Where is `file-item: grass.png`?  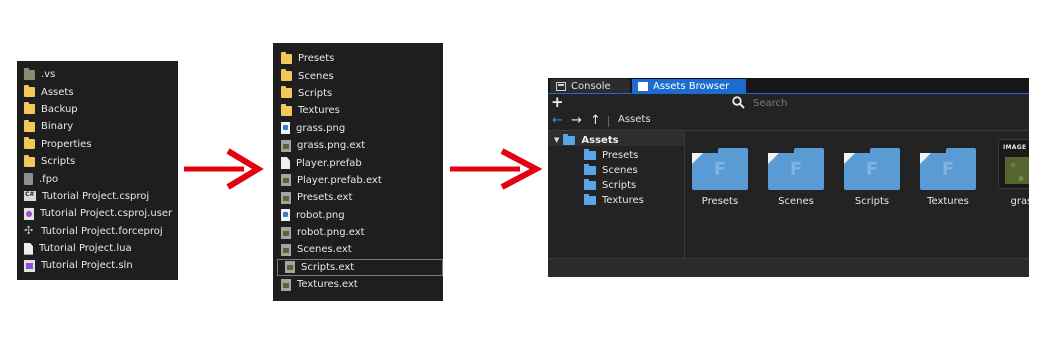 file-item: grass.png is located at coordinates (358, 128).